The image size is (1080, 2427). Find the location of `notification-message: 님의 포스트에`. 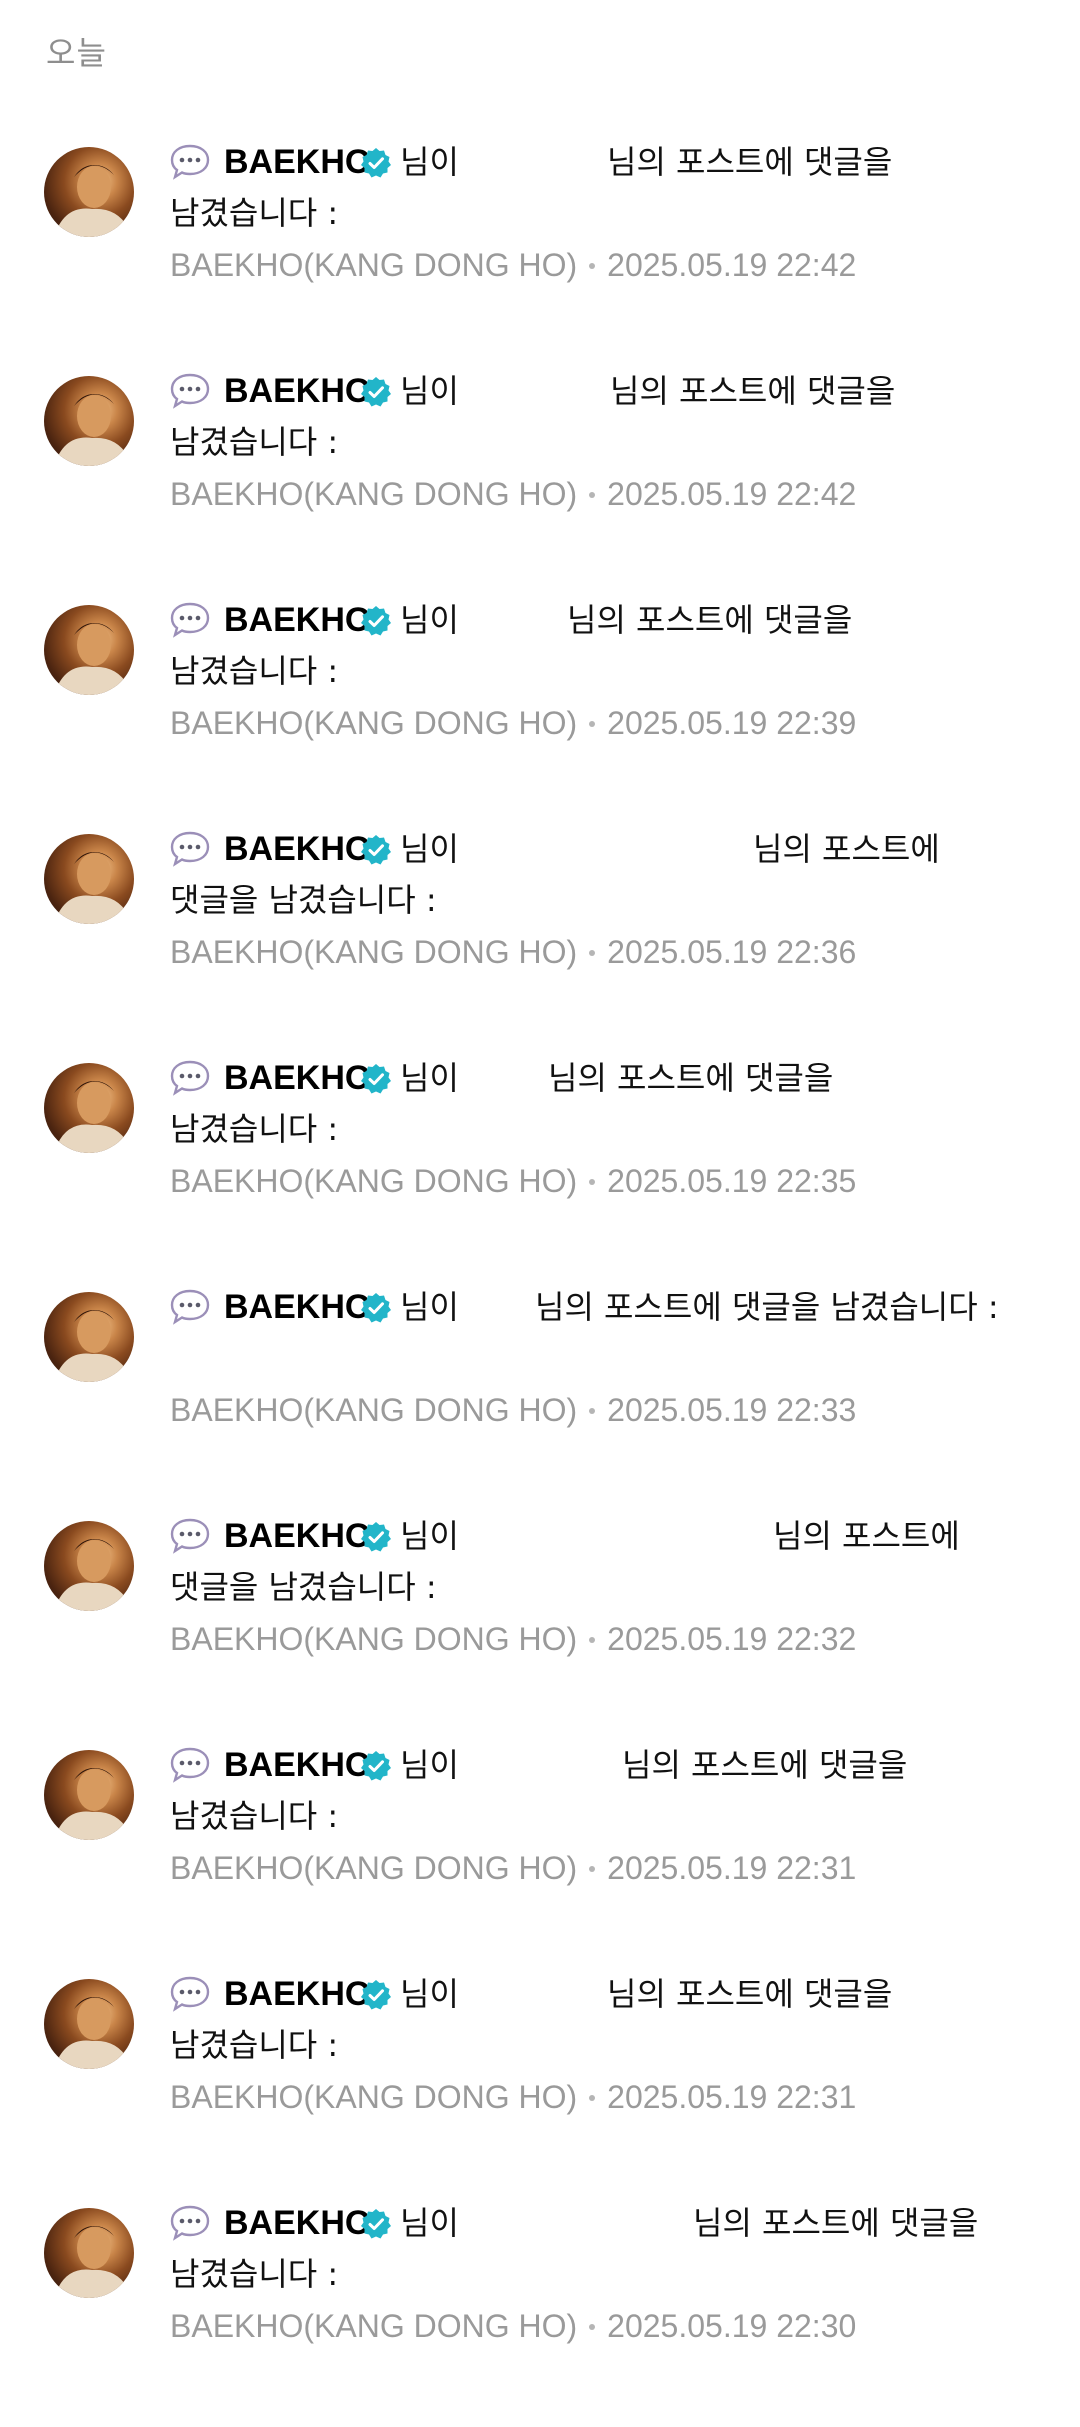

notification-message: 님의 포스트에 is located at coordinates (866, 1536).